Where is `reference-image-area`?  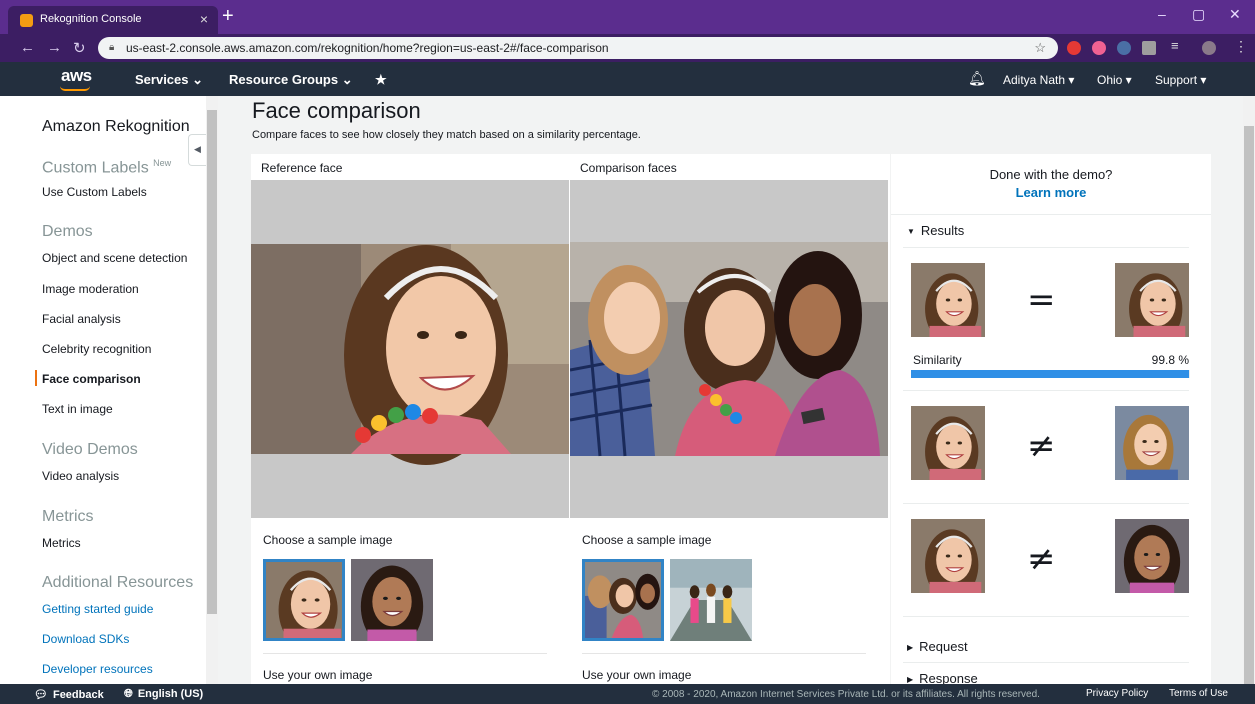
reference-image-area is located at coordinates (410, 349).